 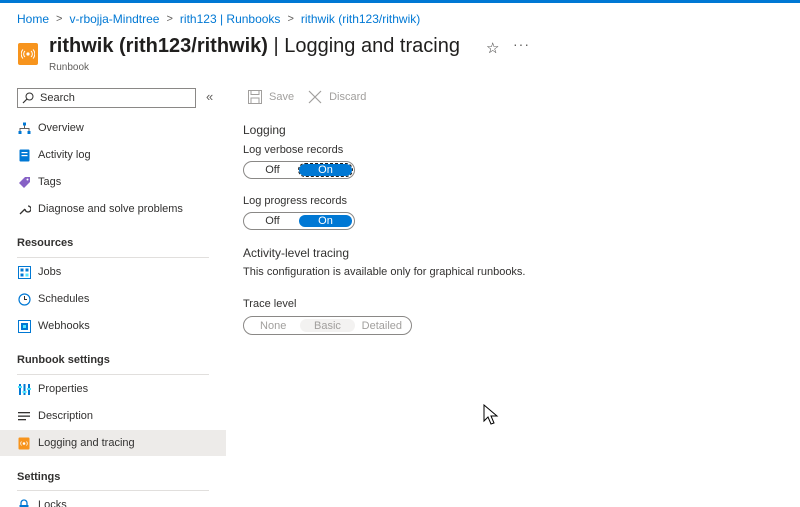 I want to click on tracing-heading: Activity-level tracing, so click(x=296, y=253).